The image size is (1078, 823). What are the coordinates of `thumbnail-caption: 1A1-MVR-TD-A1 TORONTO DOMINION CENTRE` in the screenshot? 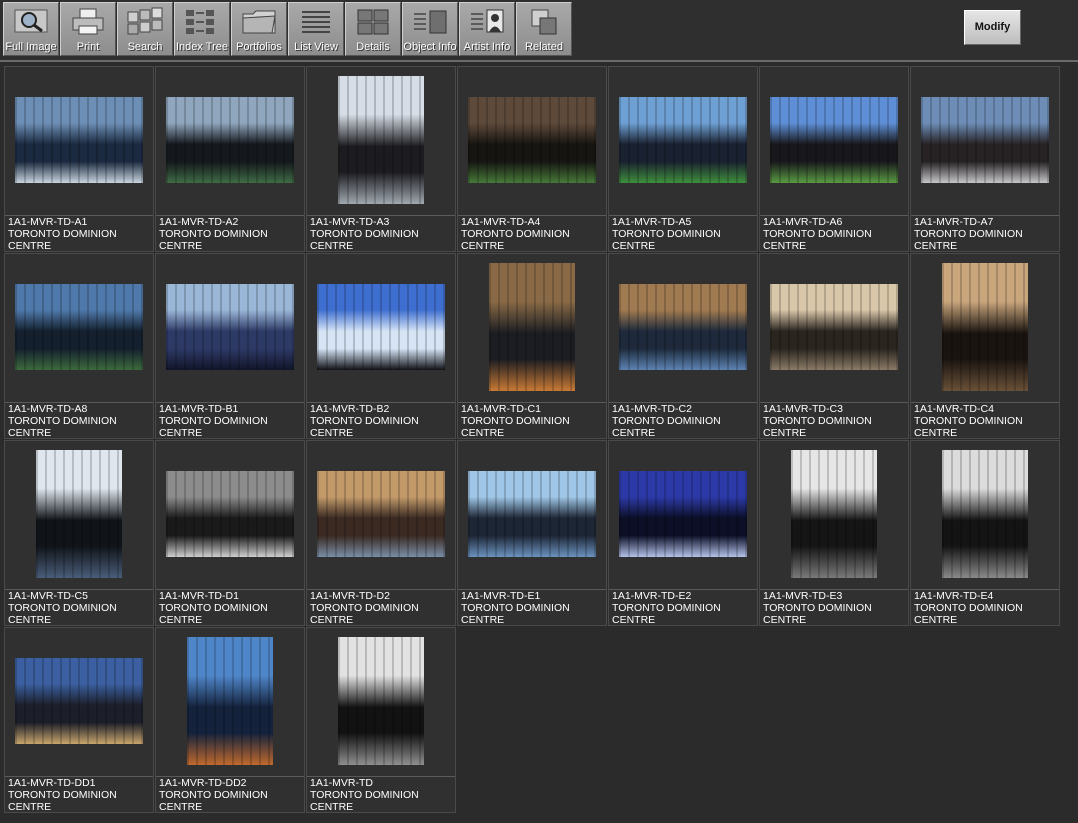 It's located at (79, 233).